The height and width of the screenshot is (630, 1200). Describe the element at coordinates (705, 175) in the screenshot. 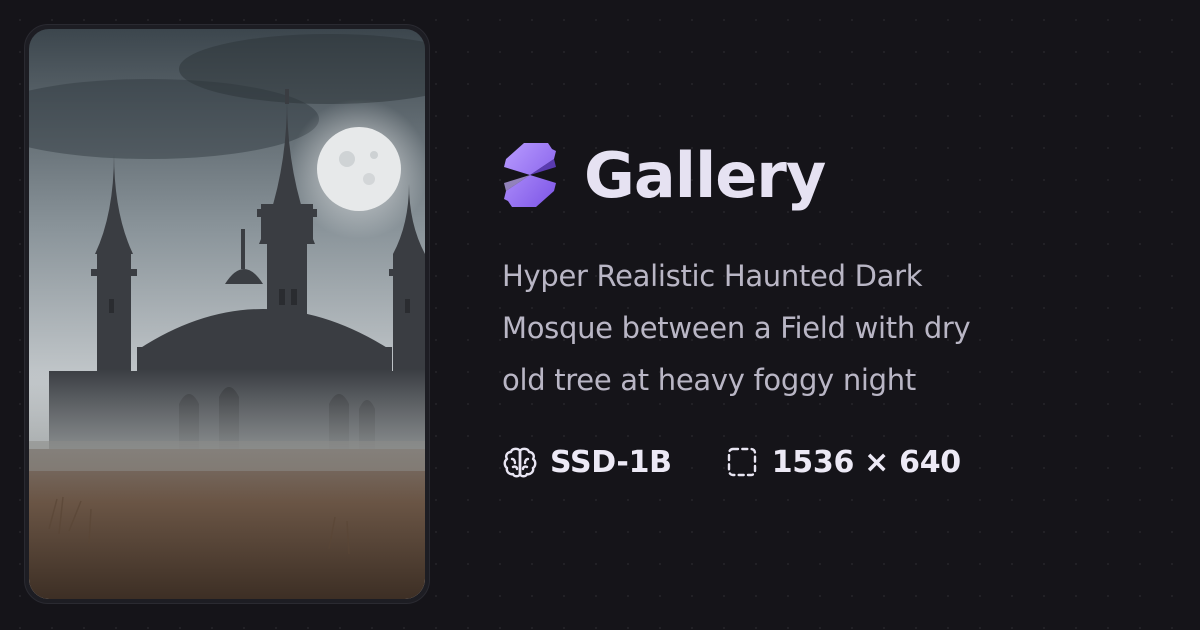

I see `page-title: Gallery` at that location.